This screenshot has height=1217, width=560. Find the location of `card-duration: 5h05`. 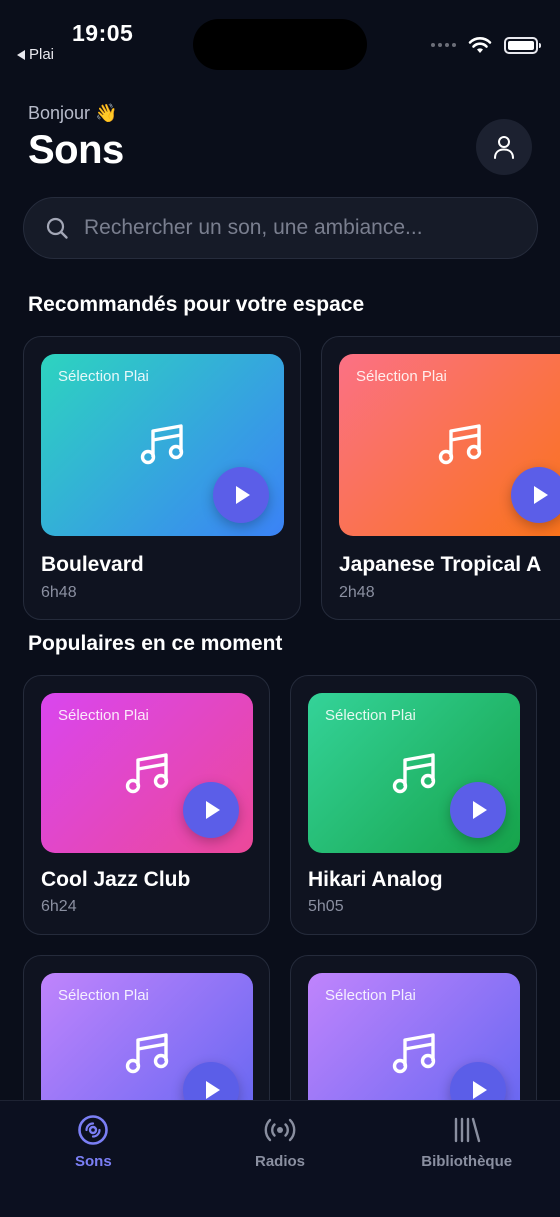

card-duration: 5h05 is located at coordinates (326, 906).